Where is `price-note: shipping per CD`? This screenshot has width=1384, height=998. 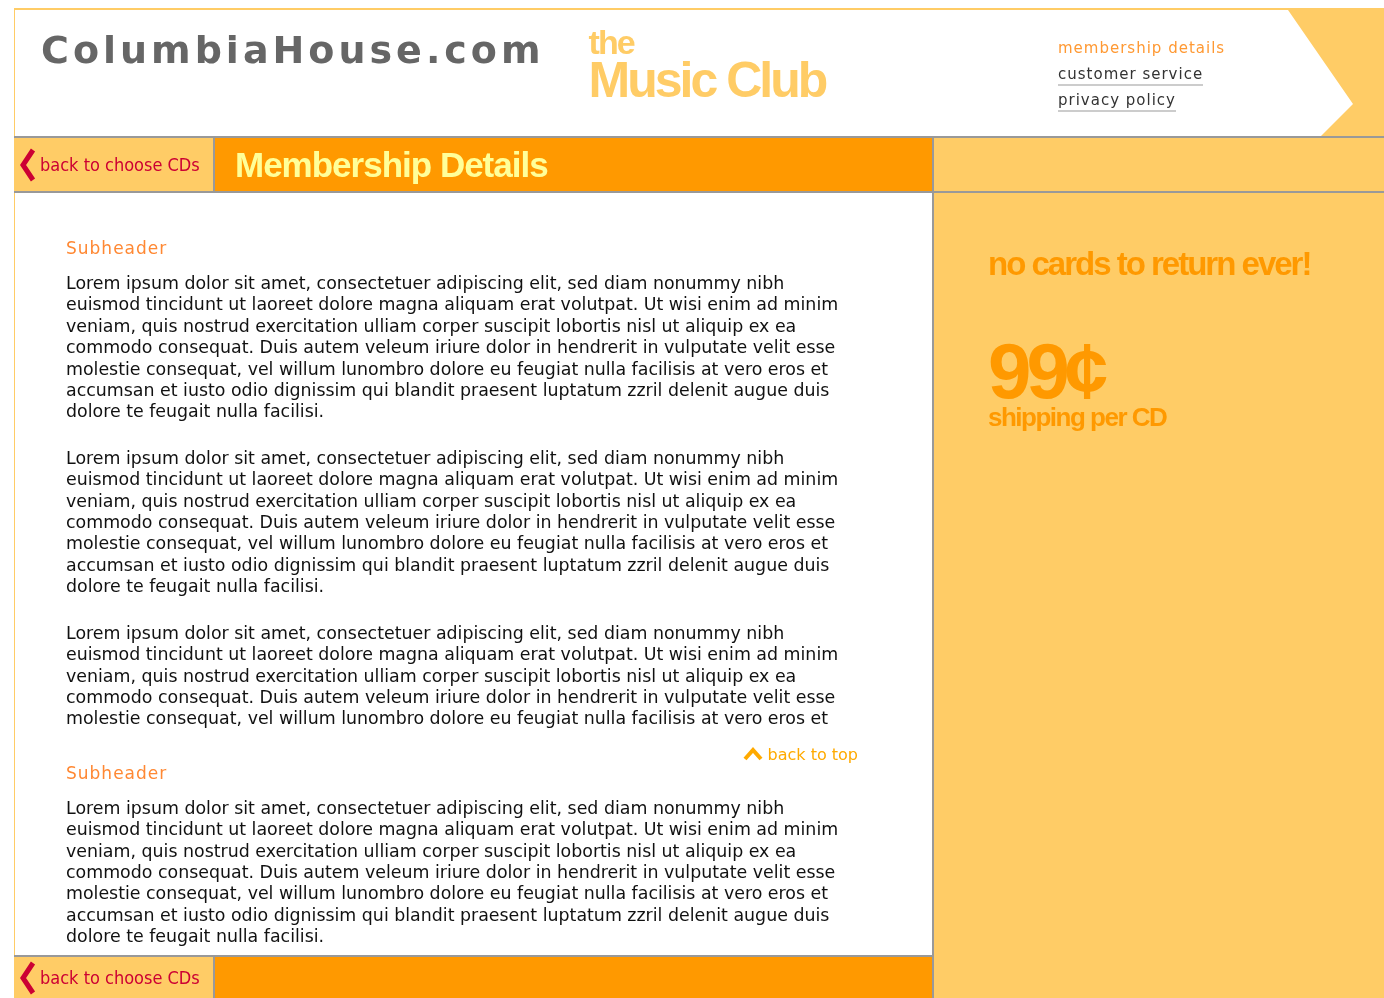 price-note: shipping per CD is located at coordinates (1077, 417).